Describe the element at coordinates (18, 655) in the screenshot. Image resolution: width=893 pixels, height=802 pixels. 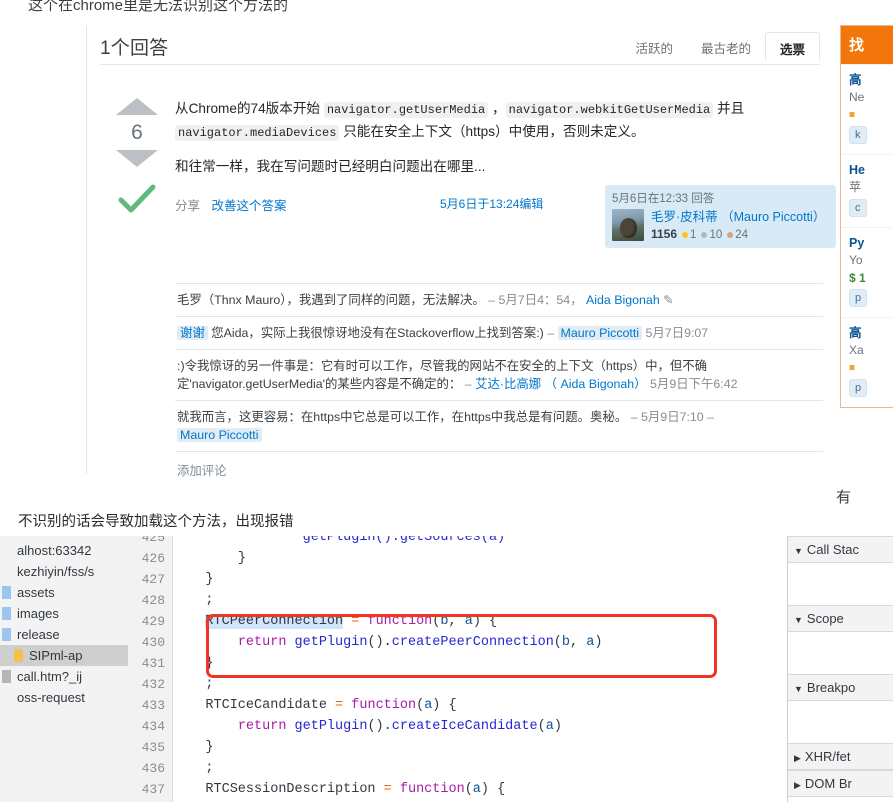
I see `file-icon` at that location.